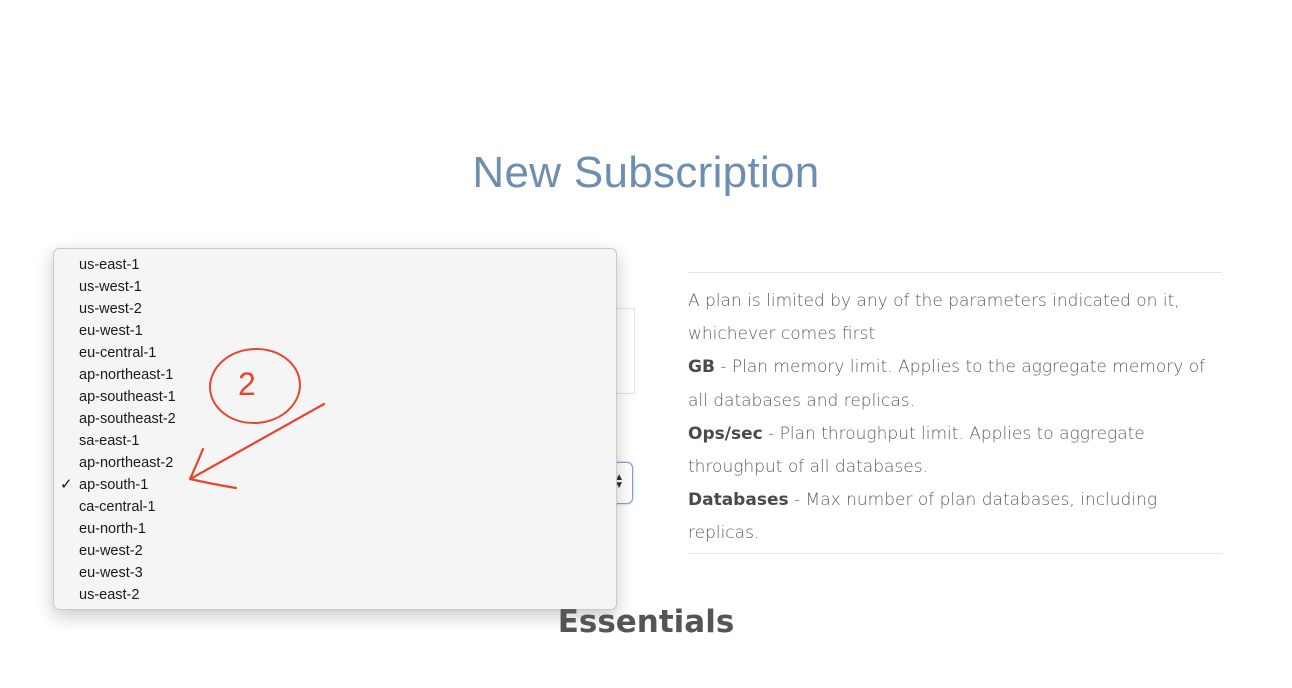 Image resolution: width=1292 pixels, height=688 pixels. Describe the element at coordinates (110, 309) in the screenshot. I see `dropdown-option-label: us-west-2` at that location.